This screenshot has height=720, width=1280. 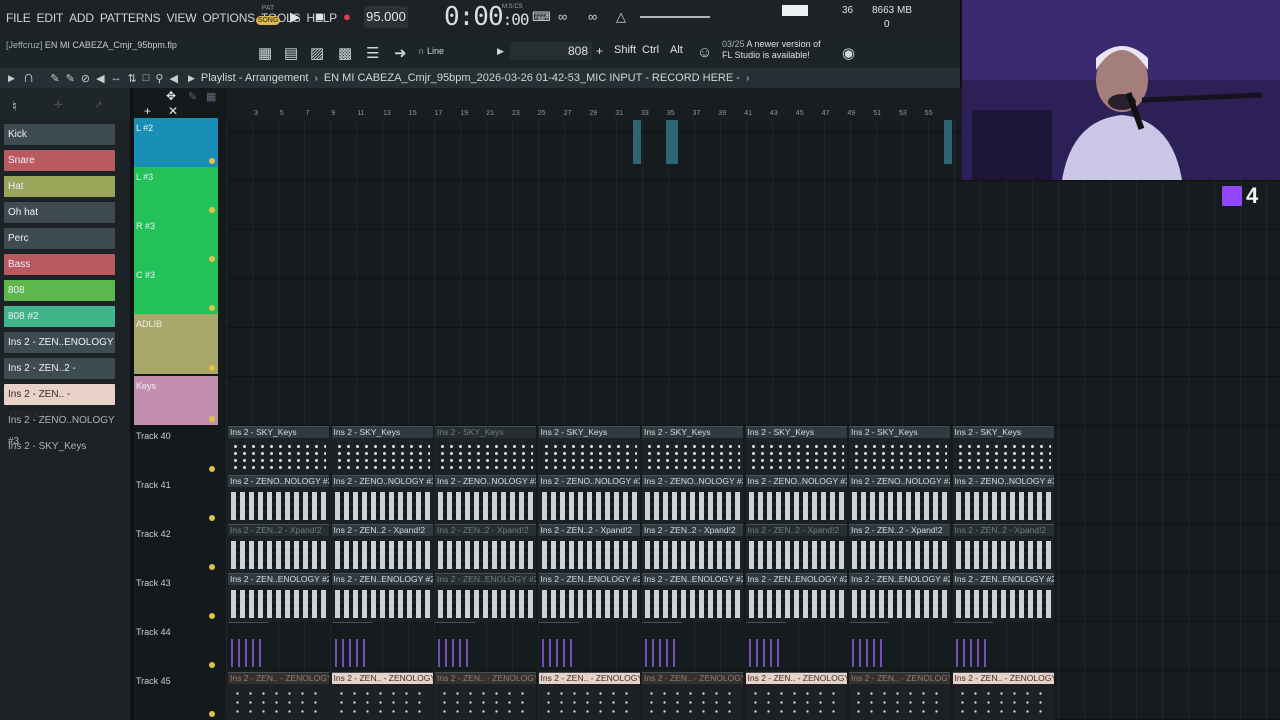 I want to click on draw-tool-icon: ✎, so click(x=54, y=78).